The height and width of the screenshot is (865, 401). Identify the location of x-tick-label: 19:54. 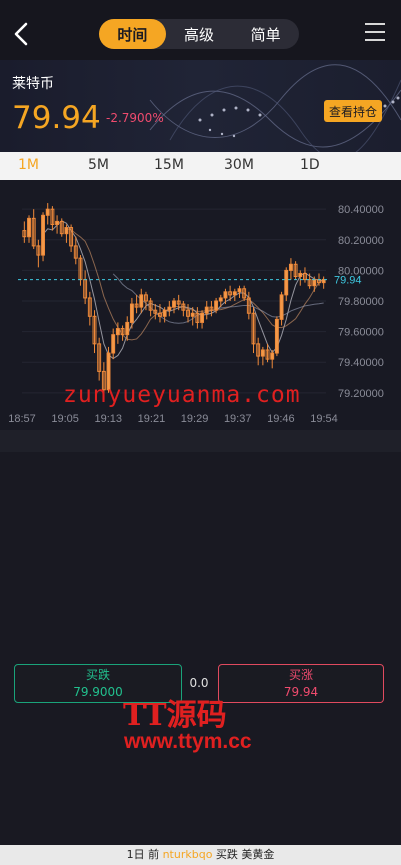
(324, 419).